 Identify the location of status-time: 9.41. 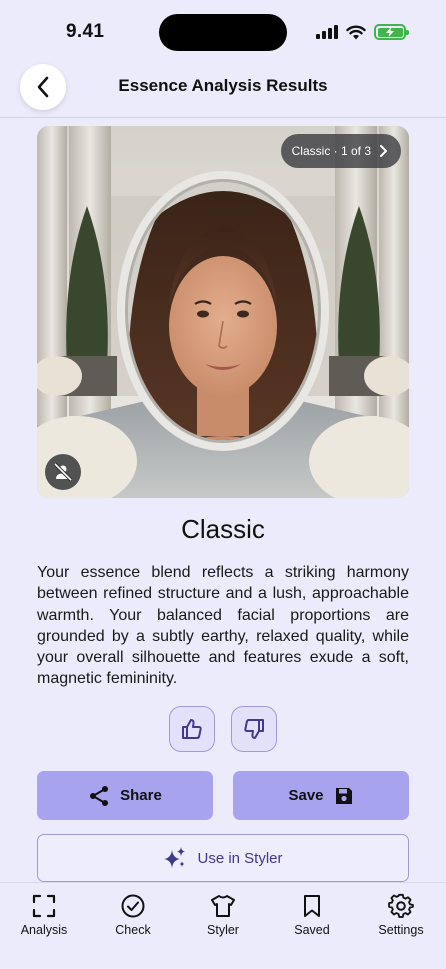
(85, 31).